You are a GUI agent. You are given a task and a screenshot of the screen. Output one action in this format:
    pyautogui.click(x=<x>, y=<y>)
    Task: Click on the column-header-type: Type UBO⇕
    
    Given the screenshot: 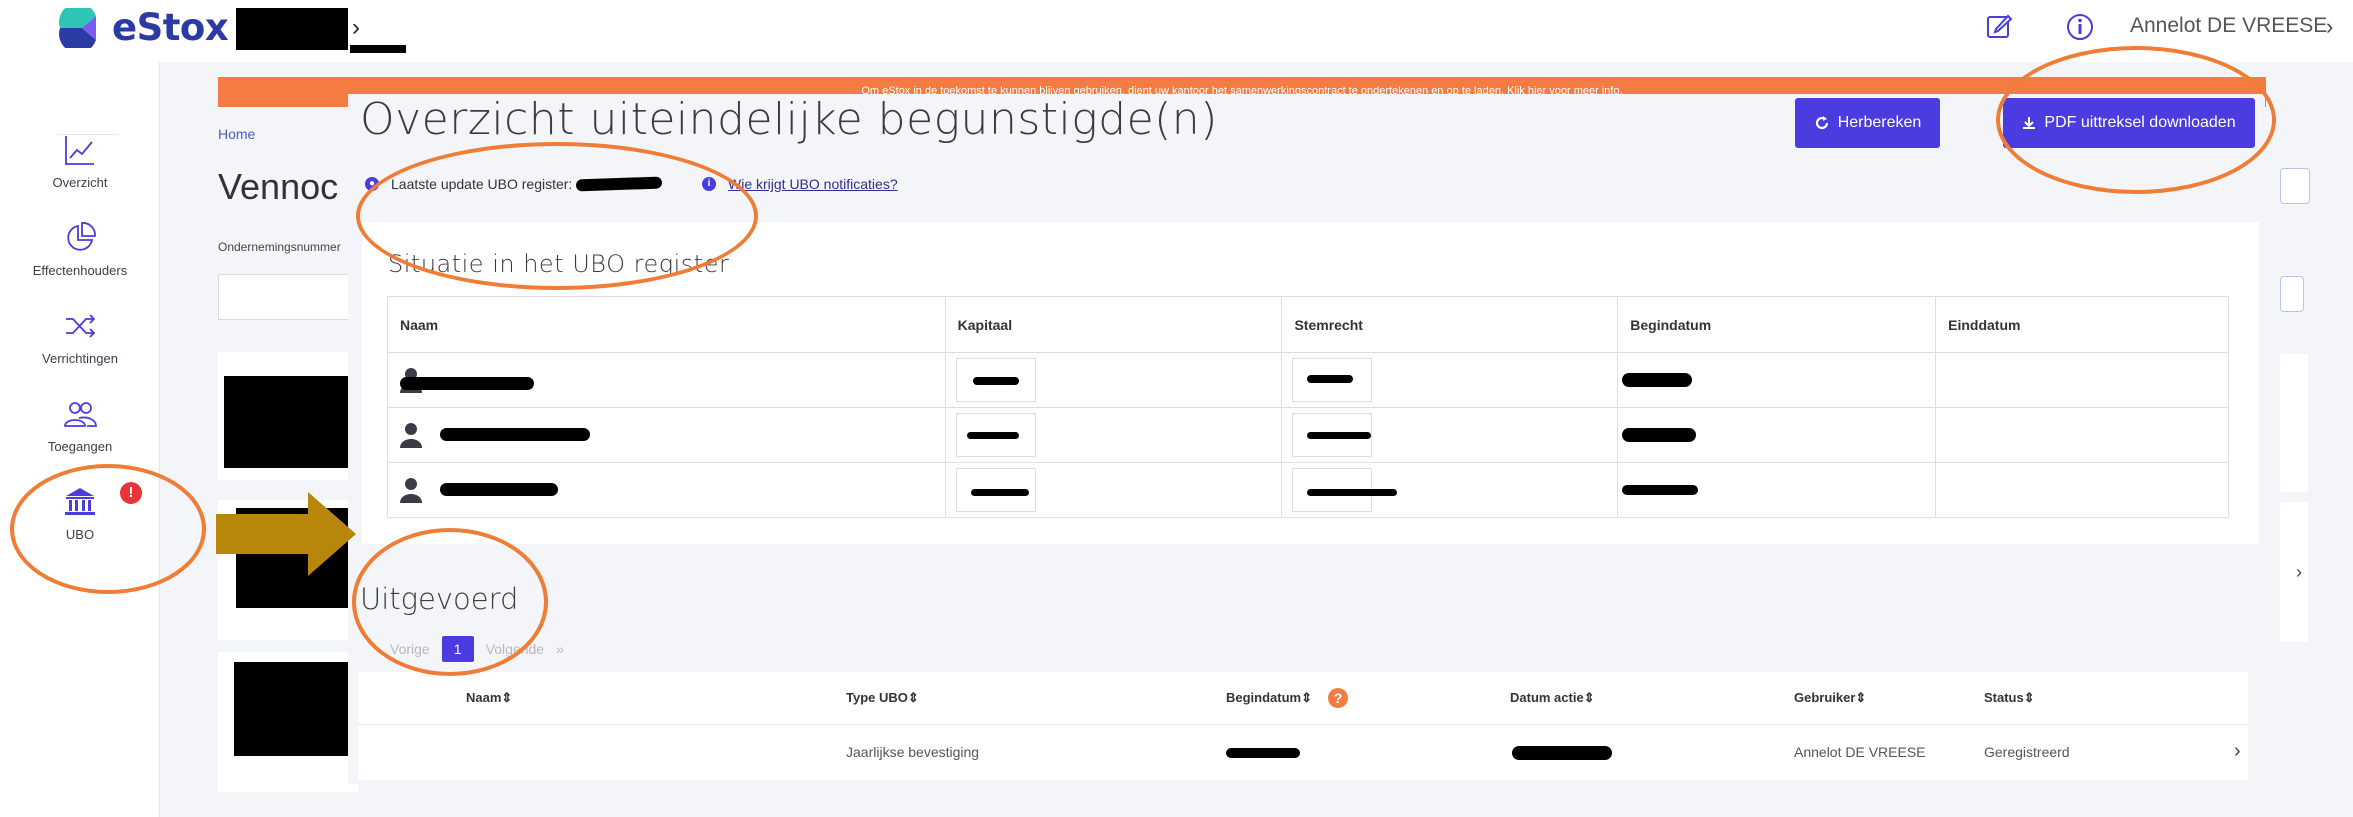 What is the action you would take?
    pyautogui.click(x=882, y=698)
    